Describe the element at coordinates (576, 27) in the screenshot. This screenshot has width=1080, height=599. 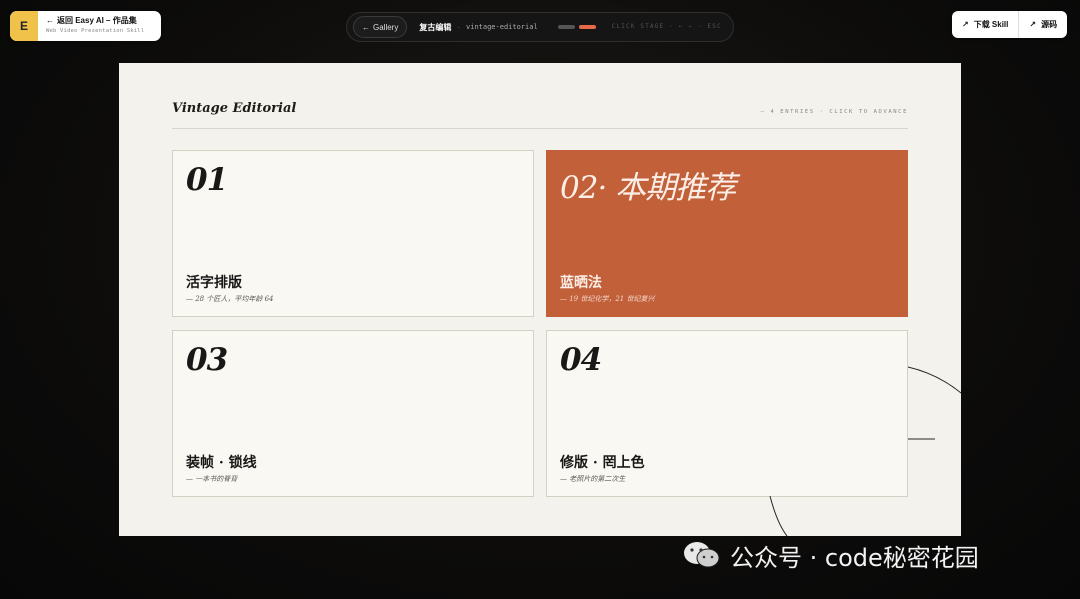
I see `slide-progress` at that location.